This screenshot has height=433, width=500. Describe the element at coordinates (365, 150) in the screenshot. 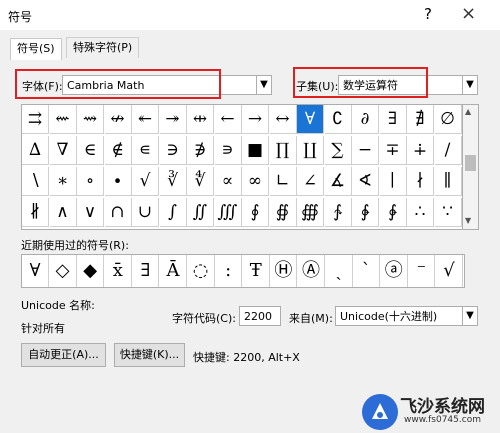

I see `symbol-cell: −` at that location.